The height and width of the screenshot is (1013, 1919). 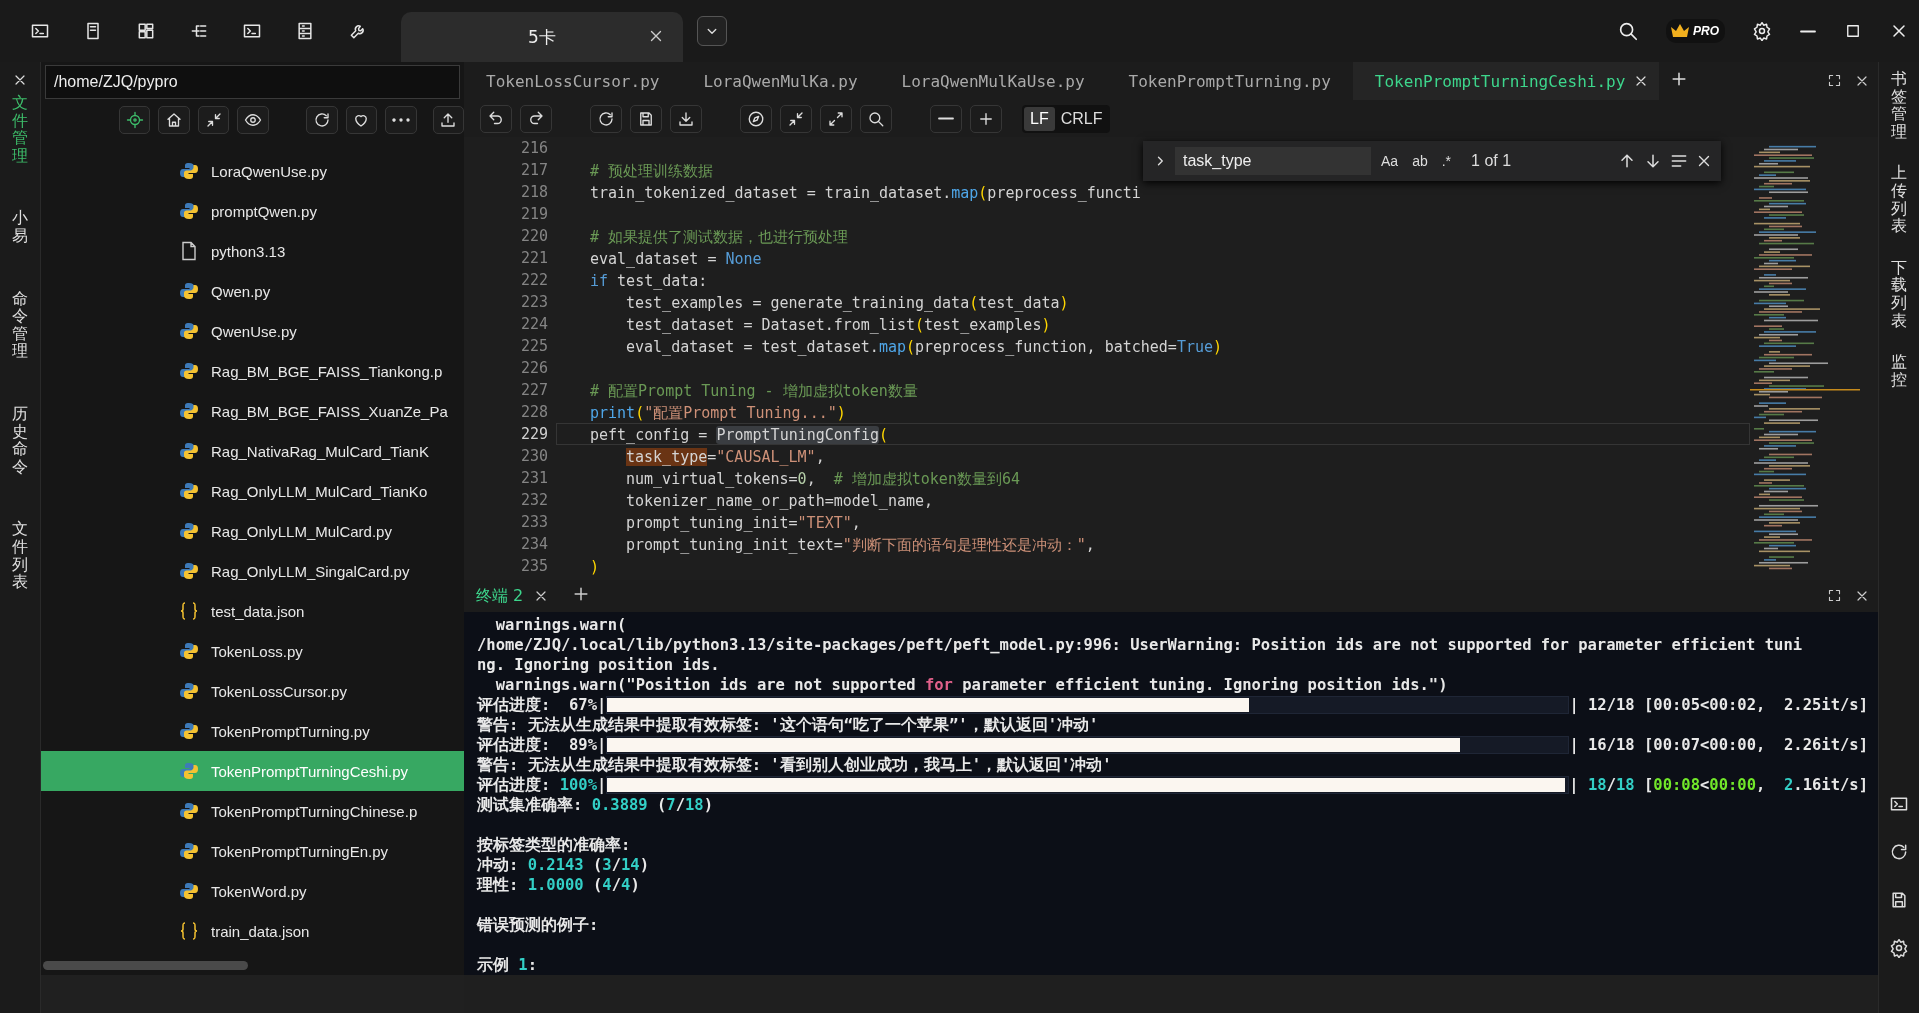 What do you see at coordinates (322, 120) in the screenshot?
I see `refresh-button` at bounding box center [322, 120].